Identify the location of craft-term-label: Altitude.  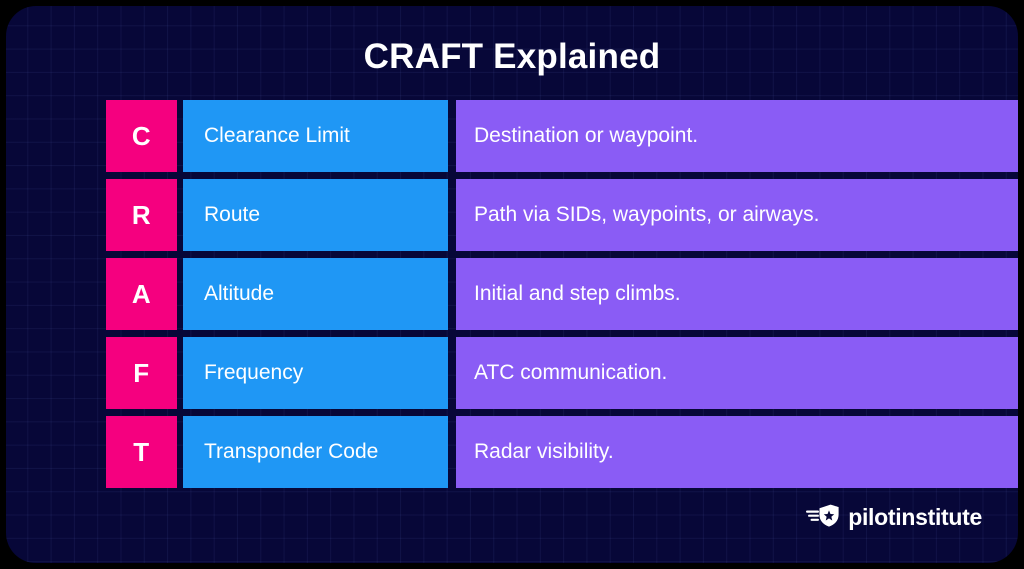
(315, 294).